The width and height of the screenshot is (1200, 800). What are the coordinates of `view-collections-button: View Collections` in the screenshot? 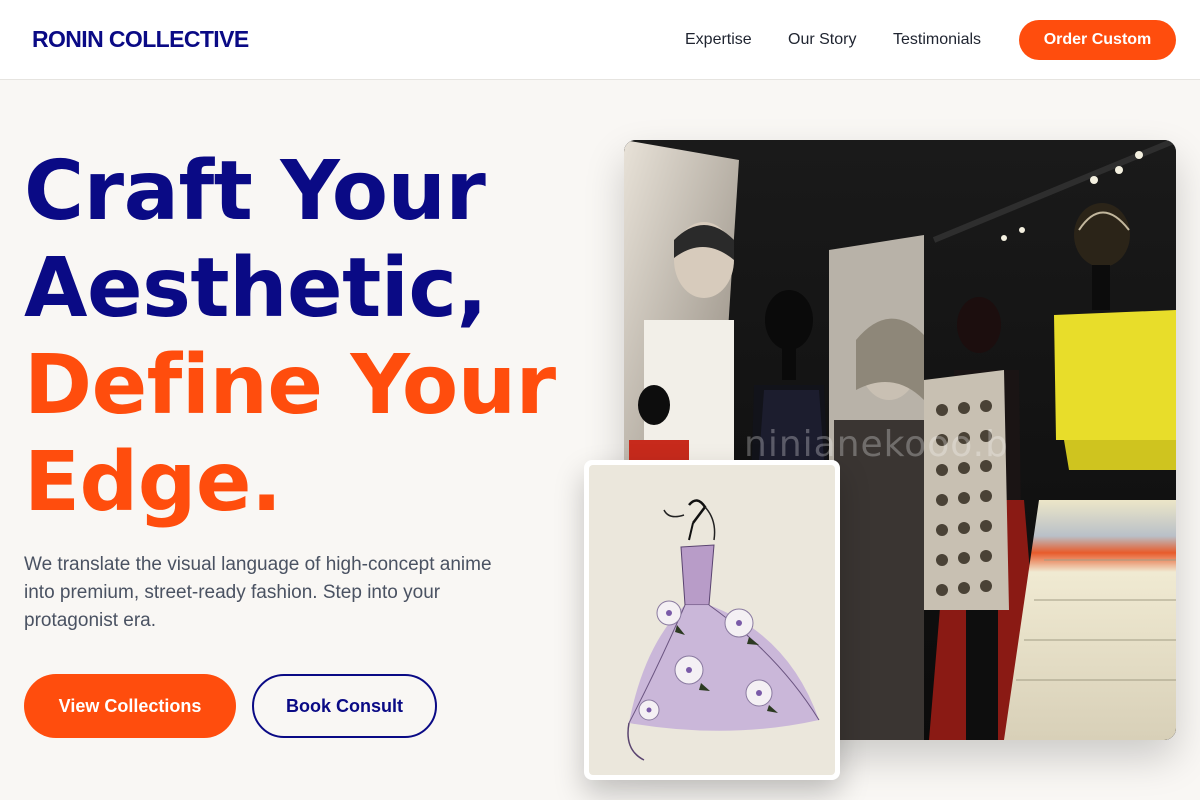 It's located at (130, 706).